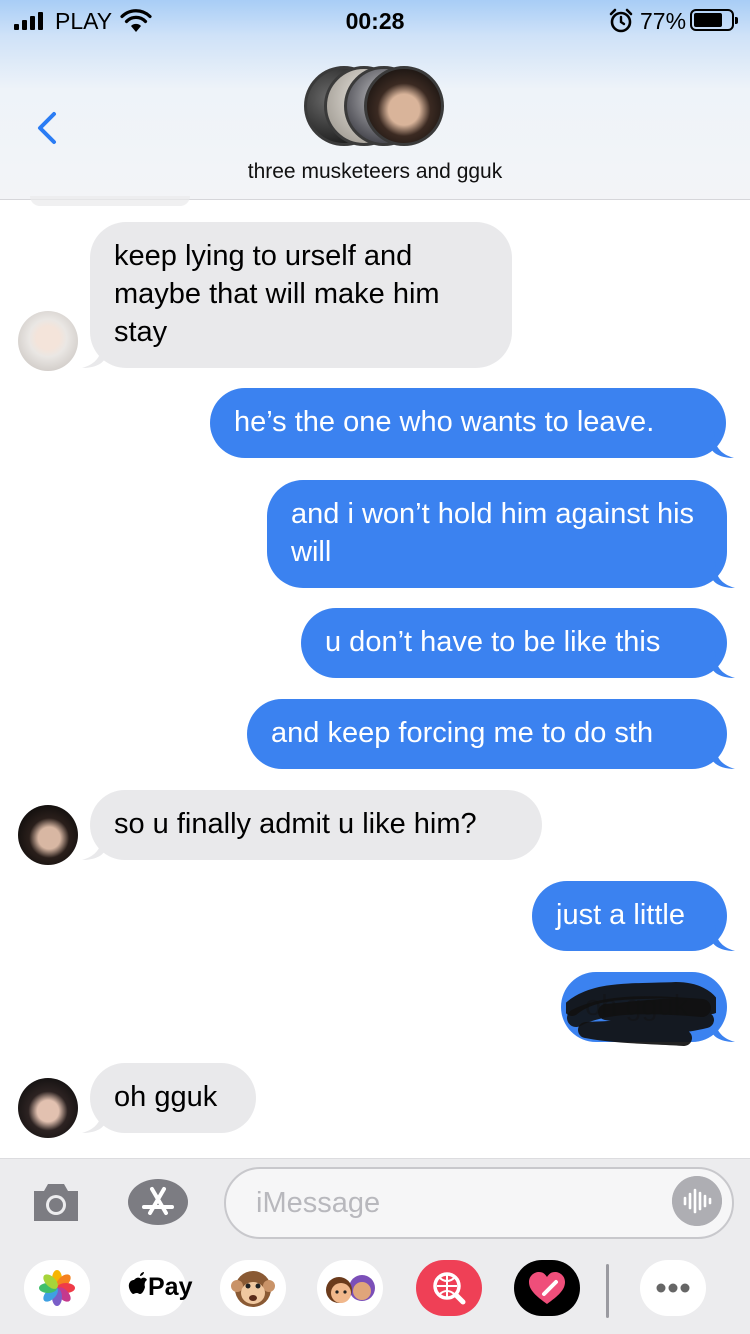 This screenshot has width=750, height=1334. I want to click on sender-avatar-dark-hair, so click(48, 835).